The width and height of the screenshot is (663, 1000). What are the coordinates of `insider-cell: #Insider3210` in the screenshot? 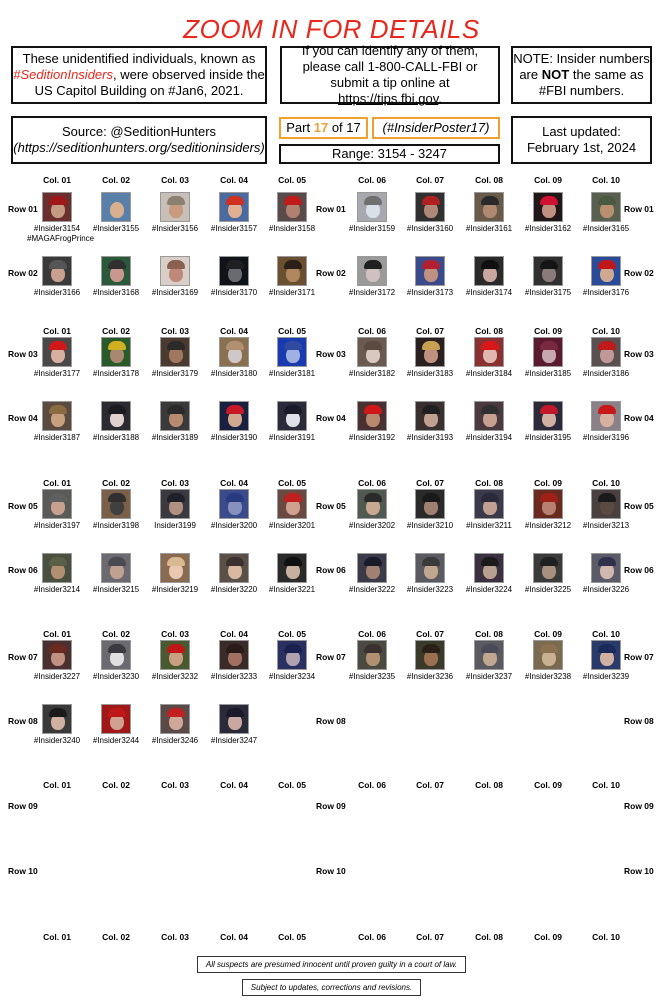 It's located at (430, 510).